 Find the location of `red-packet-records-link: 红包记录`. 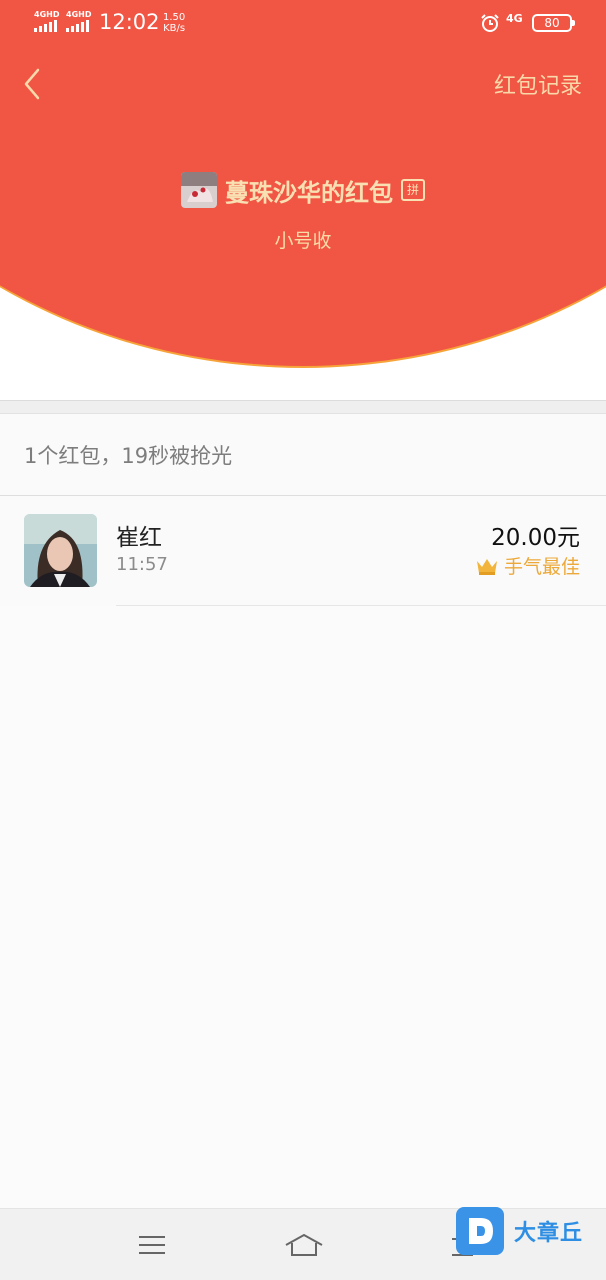

red-packet-records-link: 红包记录 is located at coordinates (538, 84).